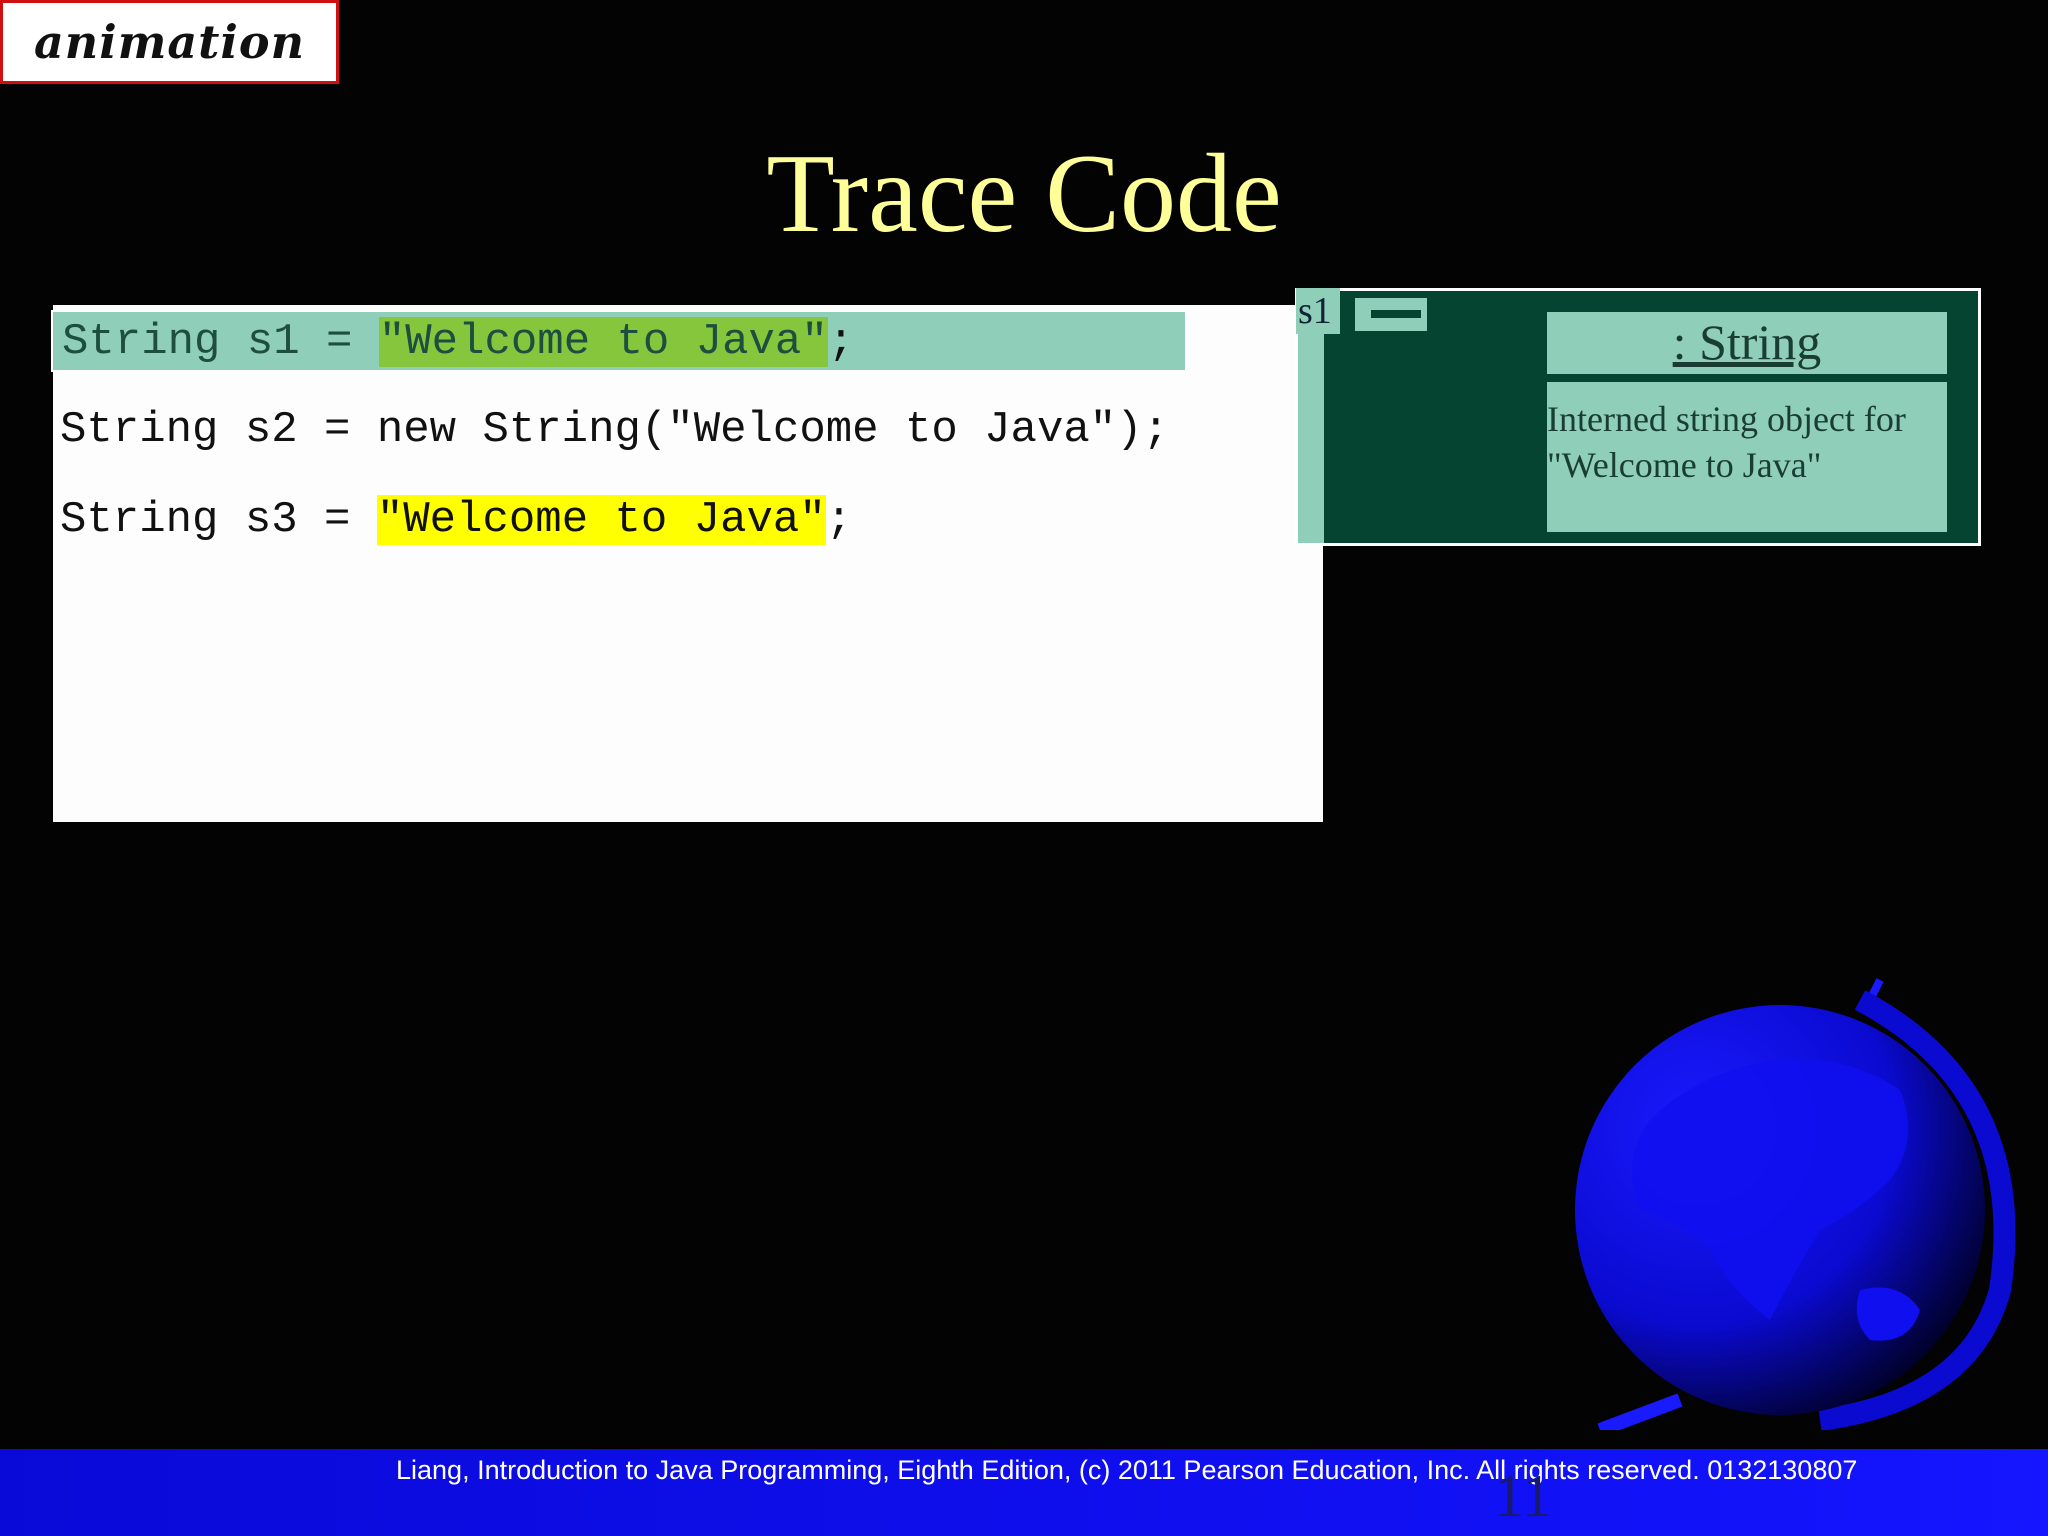  I want to click on string-object-header: : String, so click(1747, 345).